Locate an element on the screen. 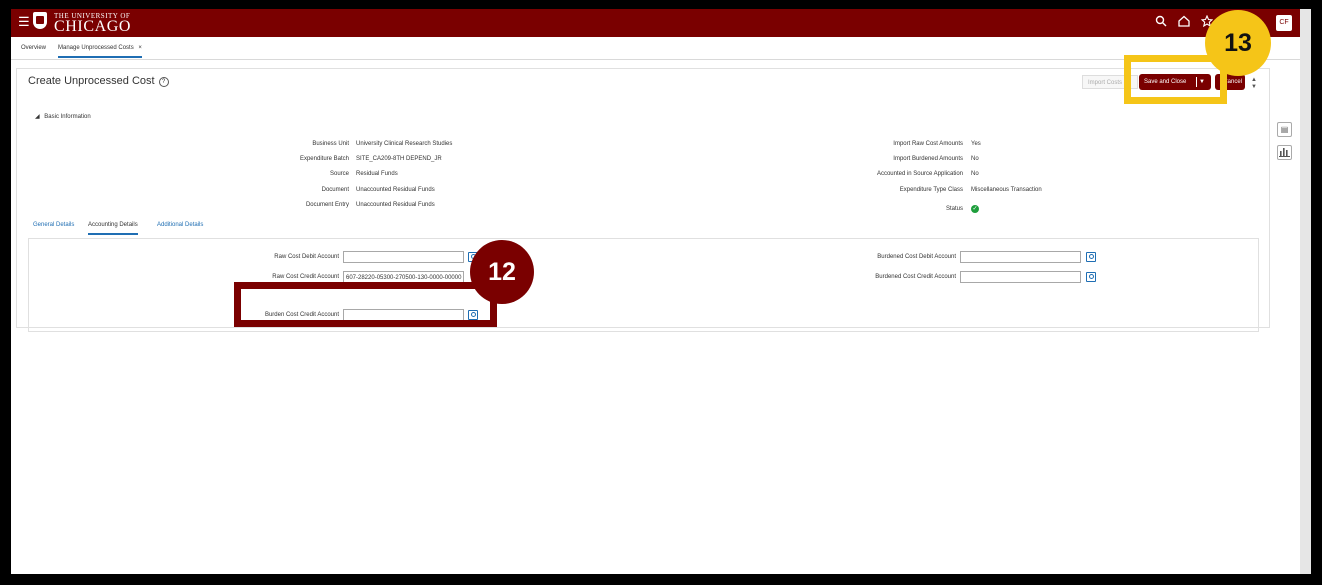 This screenshot has height=585, width=1322. section-title: Basic Information is located at coordinates (67, 117).